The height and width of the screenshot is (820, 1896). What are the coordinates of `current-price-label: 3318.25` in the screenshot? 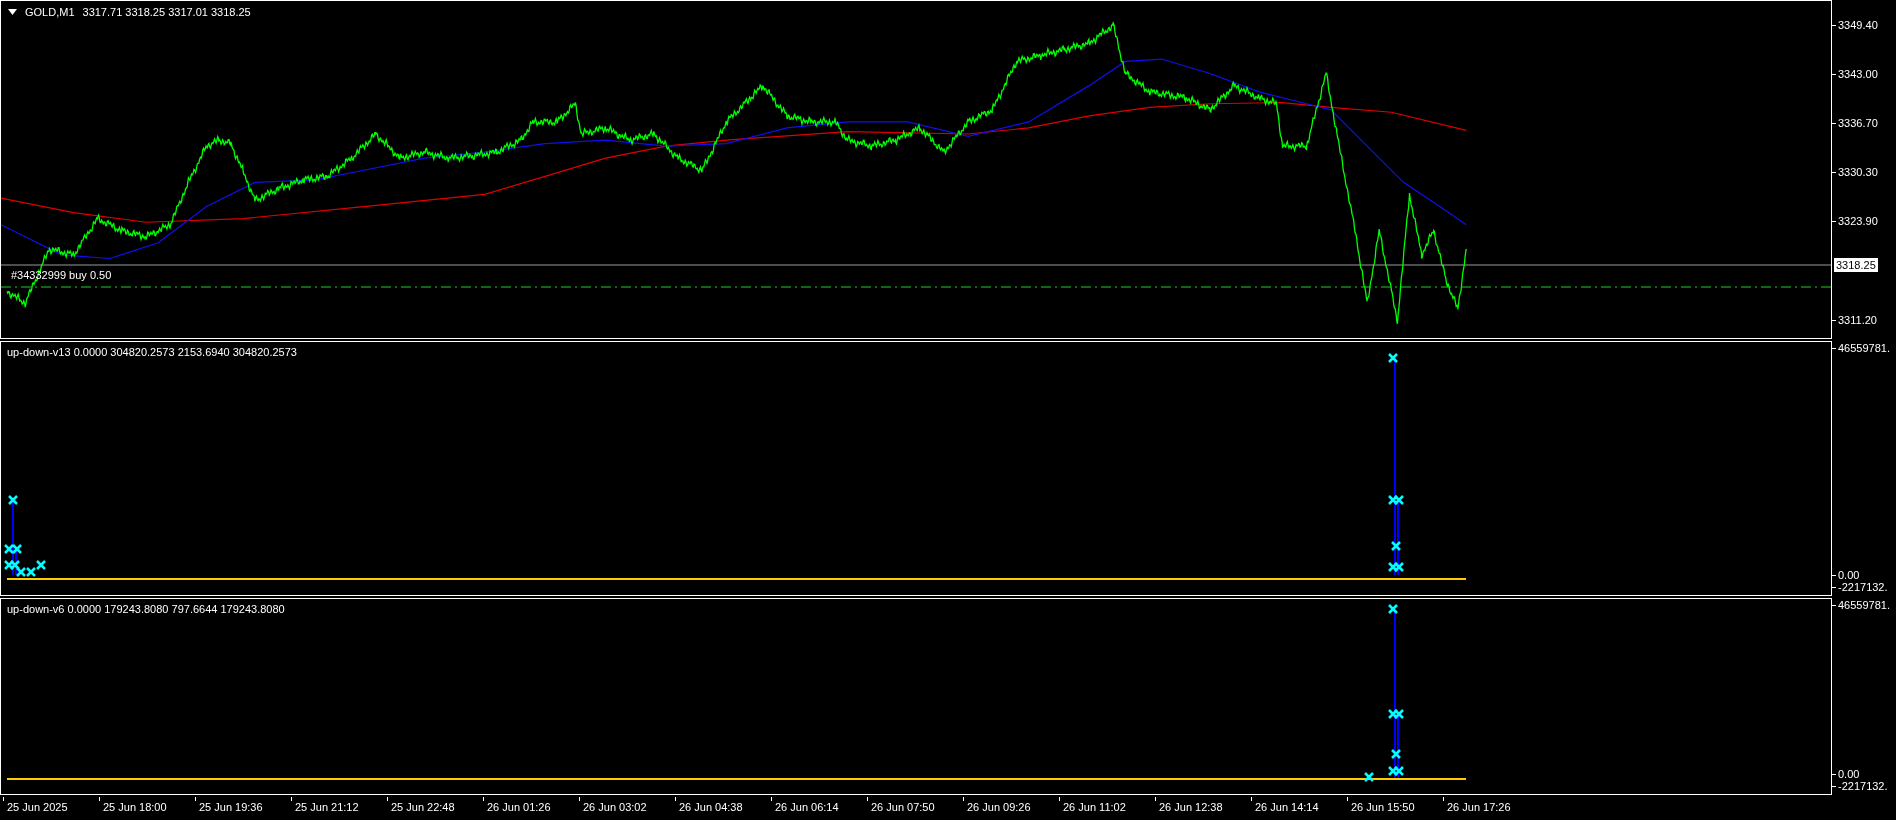 It's located at (1856, 265).